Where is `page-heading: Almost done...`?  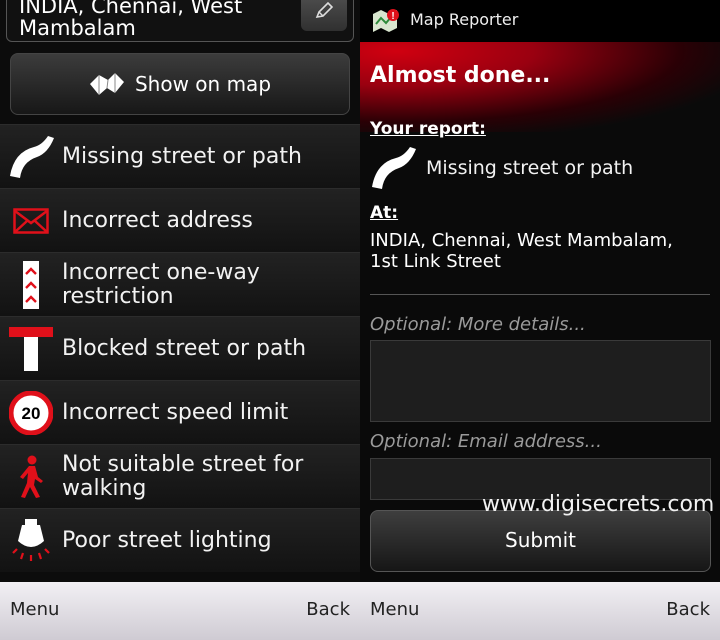
page-heading: Almost done... is located at coordinates (460, 75).